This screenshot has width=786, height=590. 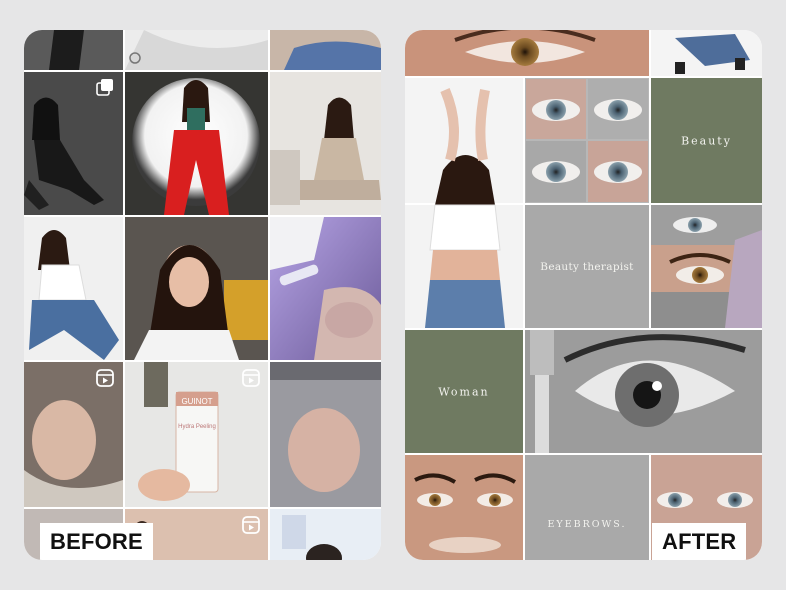 I want to click on beauty-therapist-tile: Beauty therapist, so click(x=587, y=266).